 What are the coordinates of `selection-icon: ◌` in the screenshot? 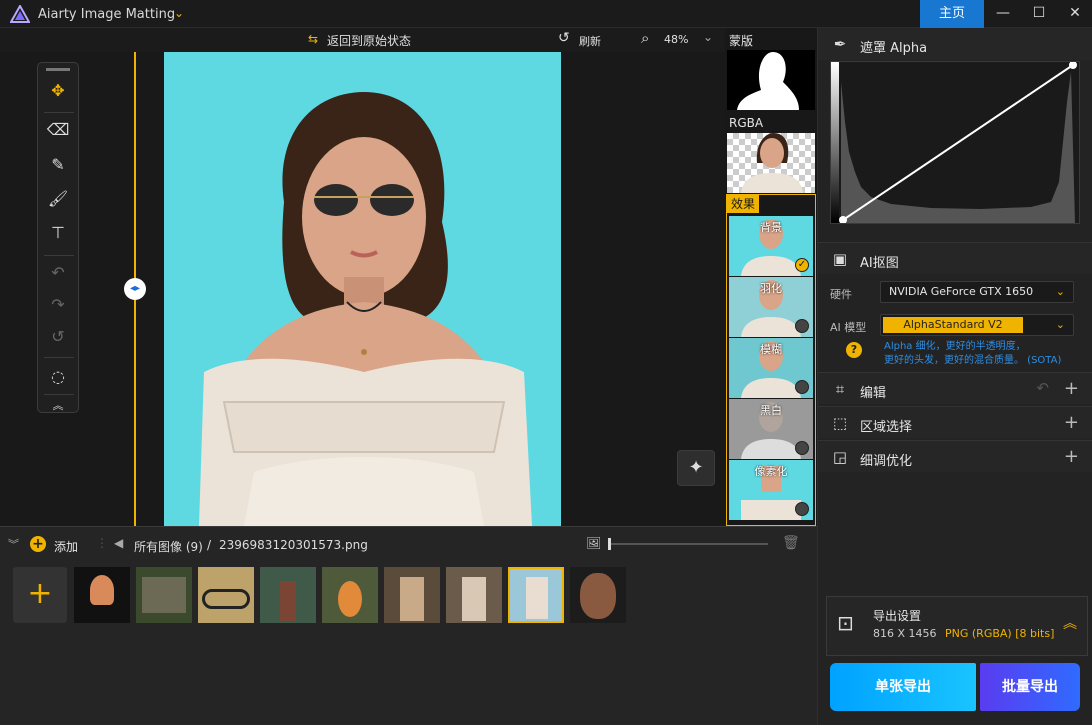 It's located at (58, 377).